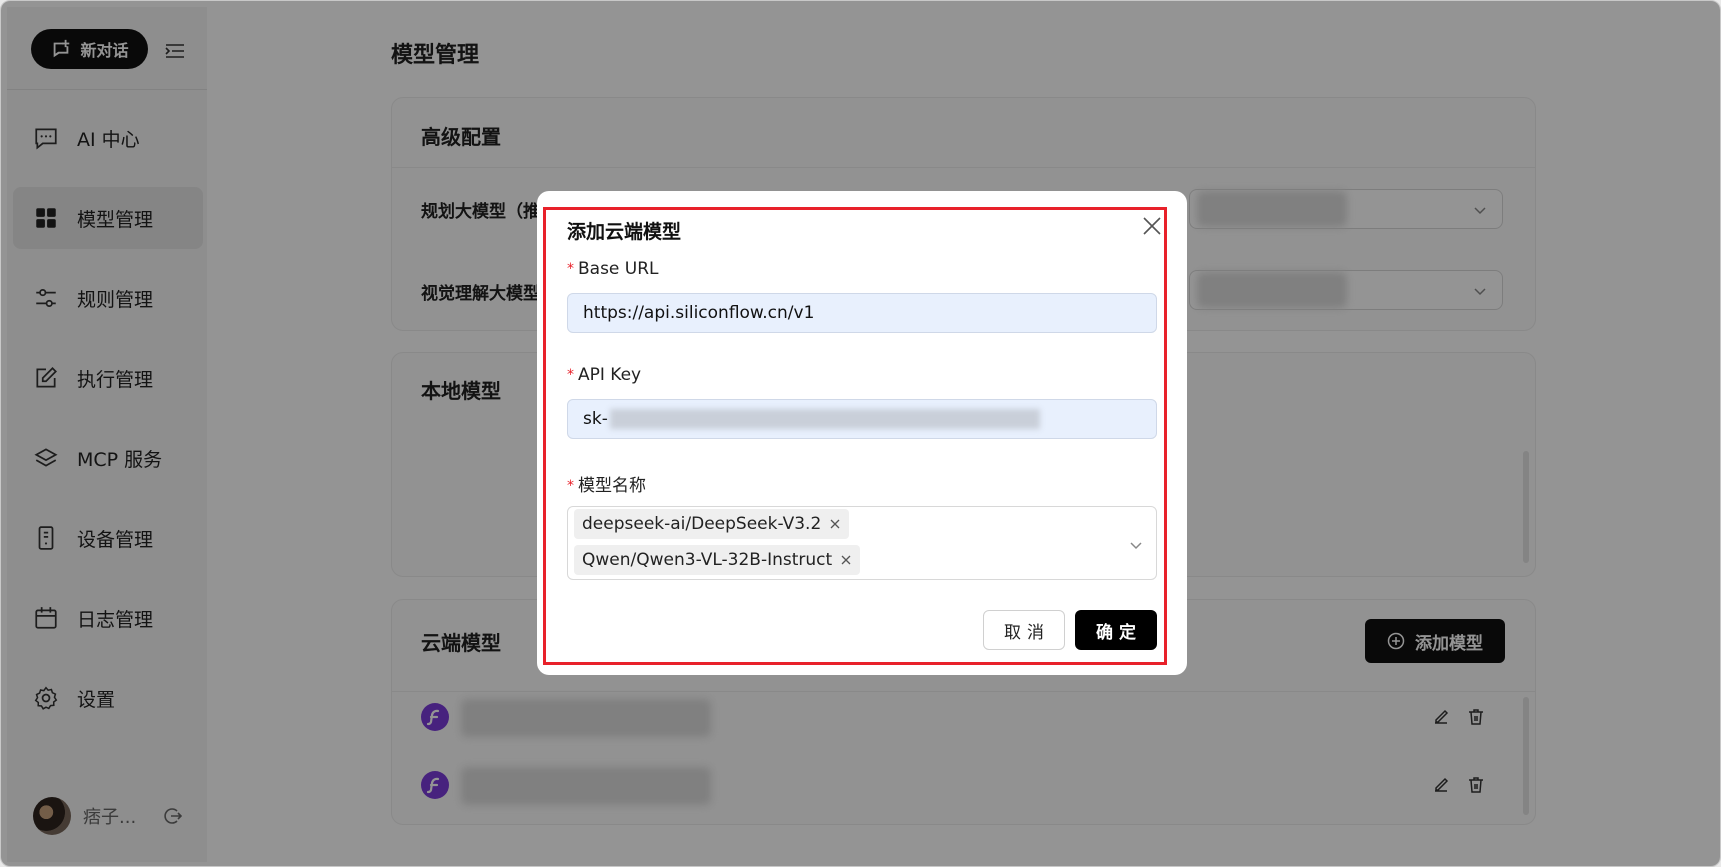  I want to click on chevron-down-icon, so click(1136, 545).